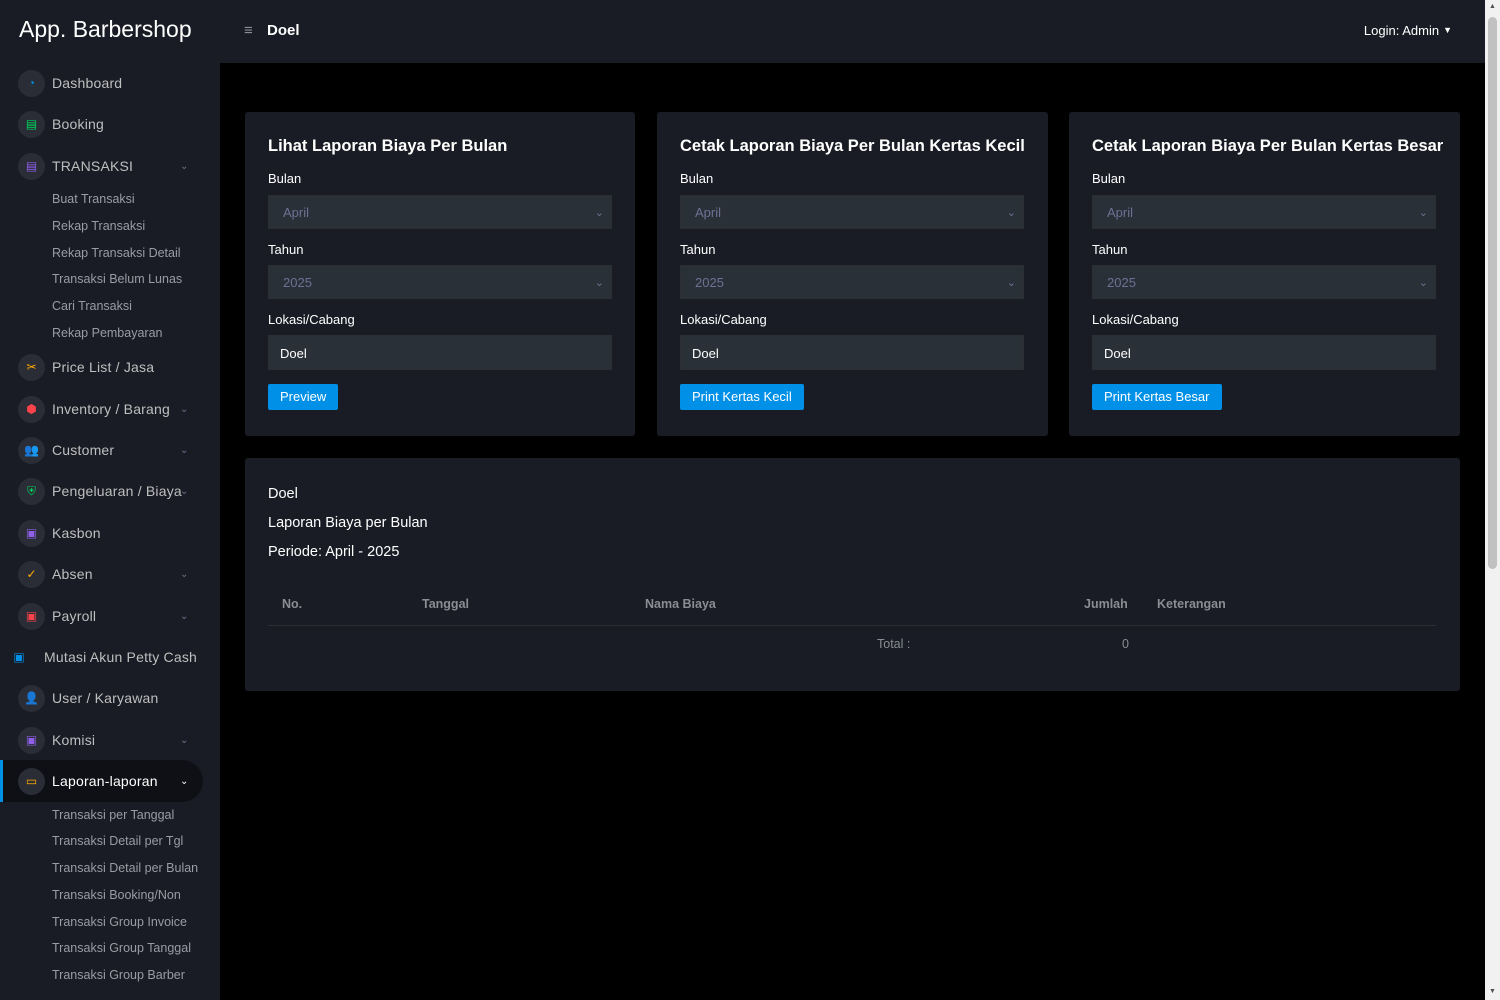 This screenshot has width=1500, height=1000. I want to click on column-header-nama-biaya: Nama Biaya, so click(680, 604).